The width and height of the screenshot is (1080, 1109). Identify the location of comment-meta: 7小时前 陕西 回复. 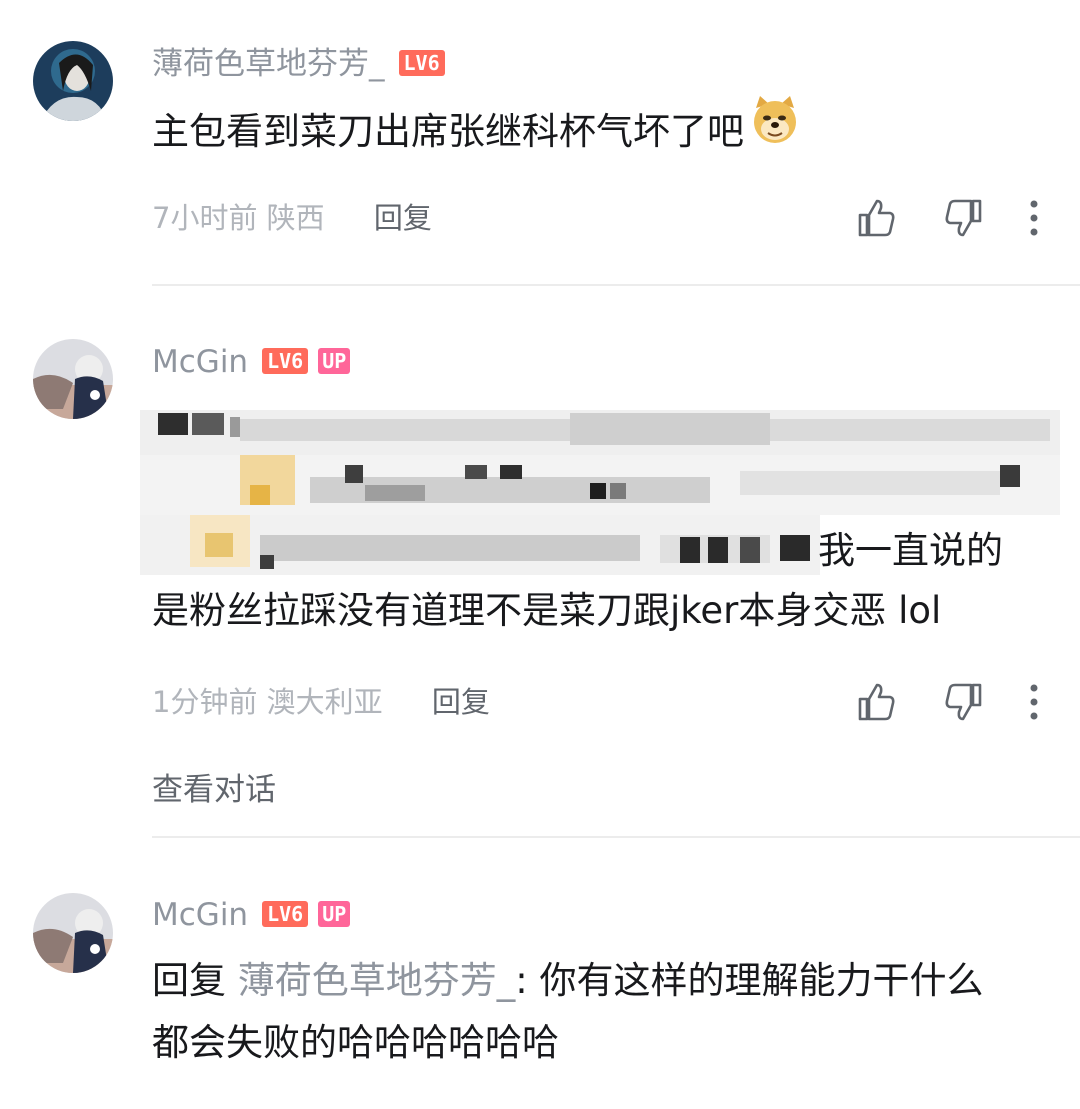
(292, 218).